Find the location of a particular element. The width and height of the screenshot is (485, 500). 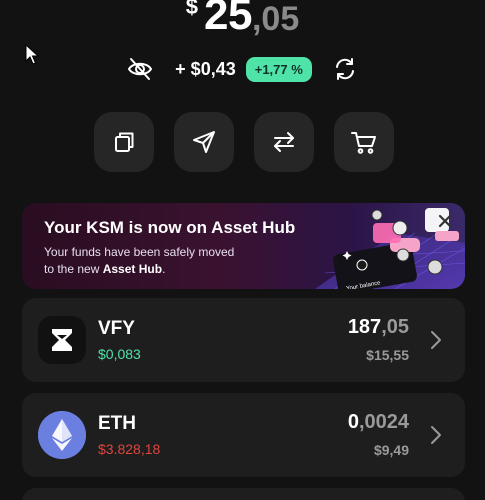

asset-amount-int: 187 is located at coordinates (364, 327).